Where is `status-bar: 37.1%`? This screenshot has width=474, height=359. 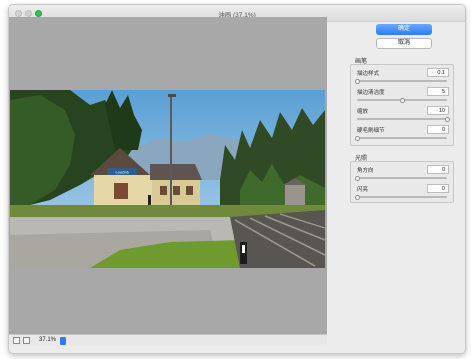
status-bar: 37.1% is located at coordinates (168, 340).